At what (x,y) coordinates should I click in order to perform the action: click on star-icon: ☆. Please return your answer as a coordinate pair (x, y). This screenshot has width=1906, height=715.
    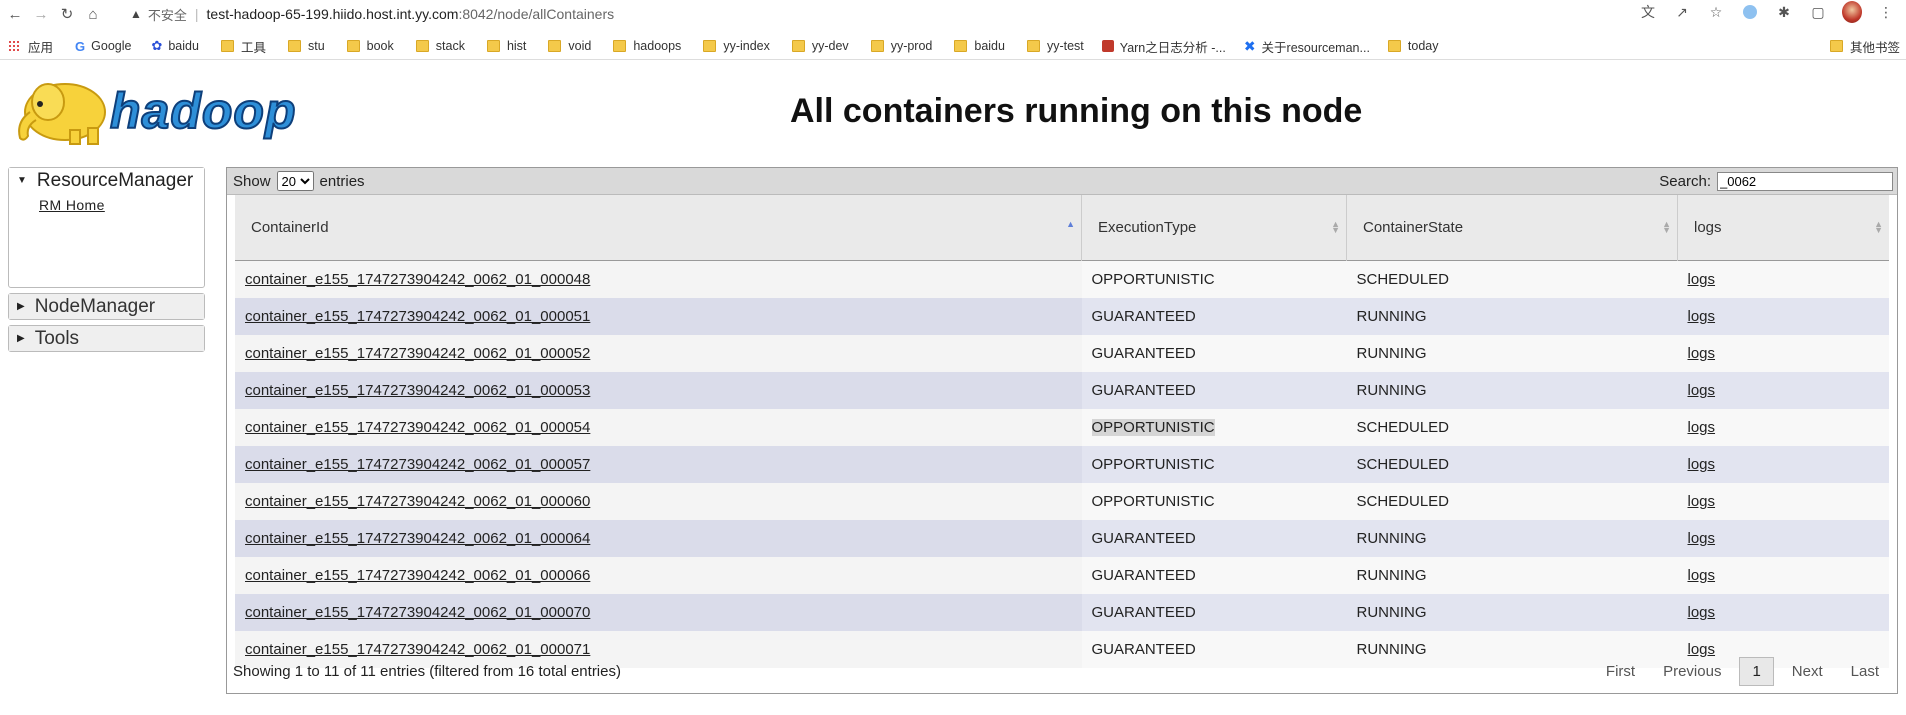
    Looking at the image, I should click on (1716, 12).